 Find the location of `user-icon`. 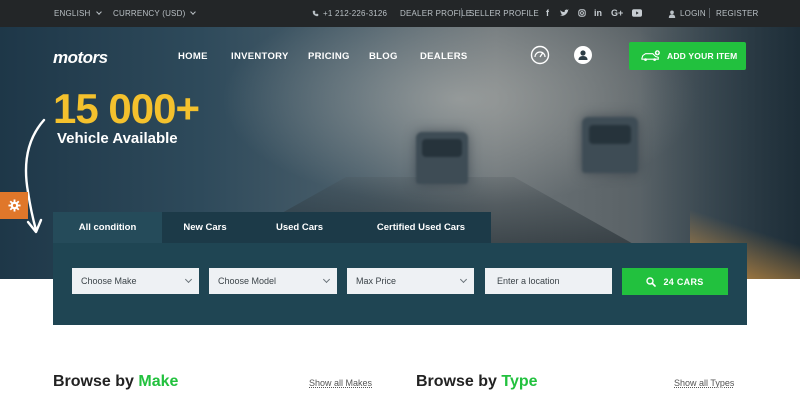

user-icon is located at coordinates (672, 14).